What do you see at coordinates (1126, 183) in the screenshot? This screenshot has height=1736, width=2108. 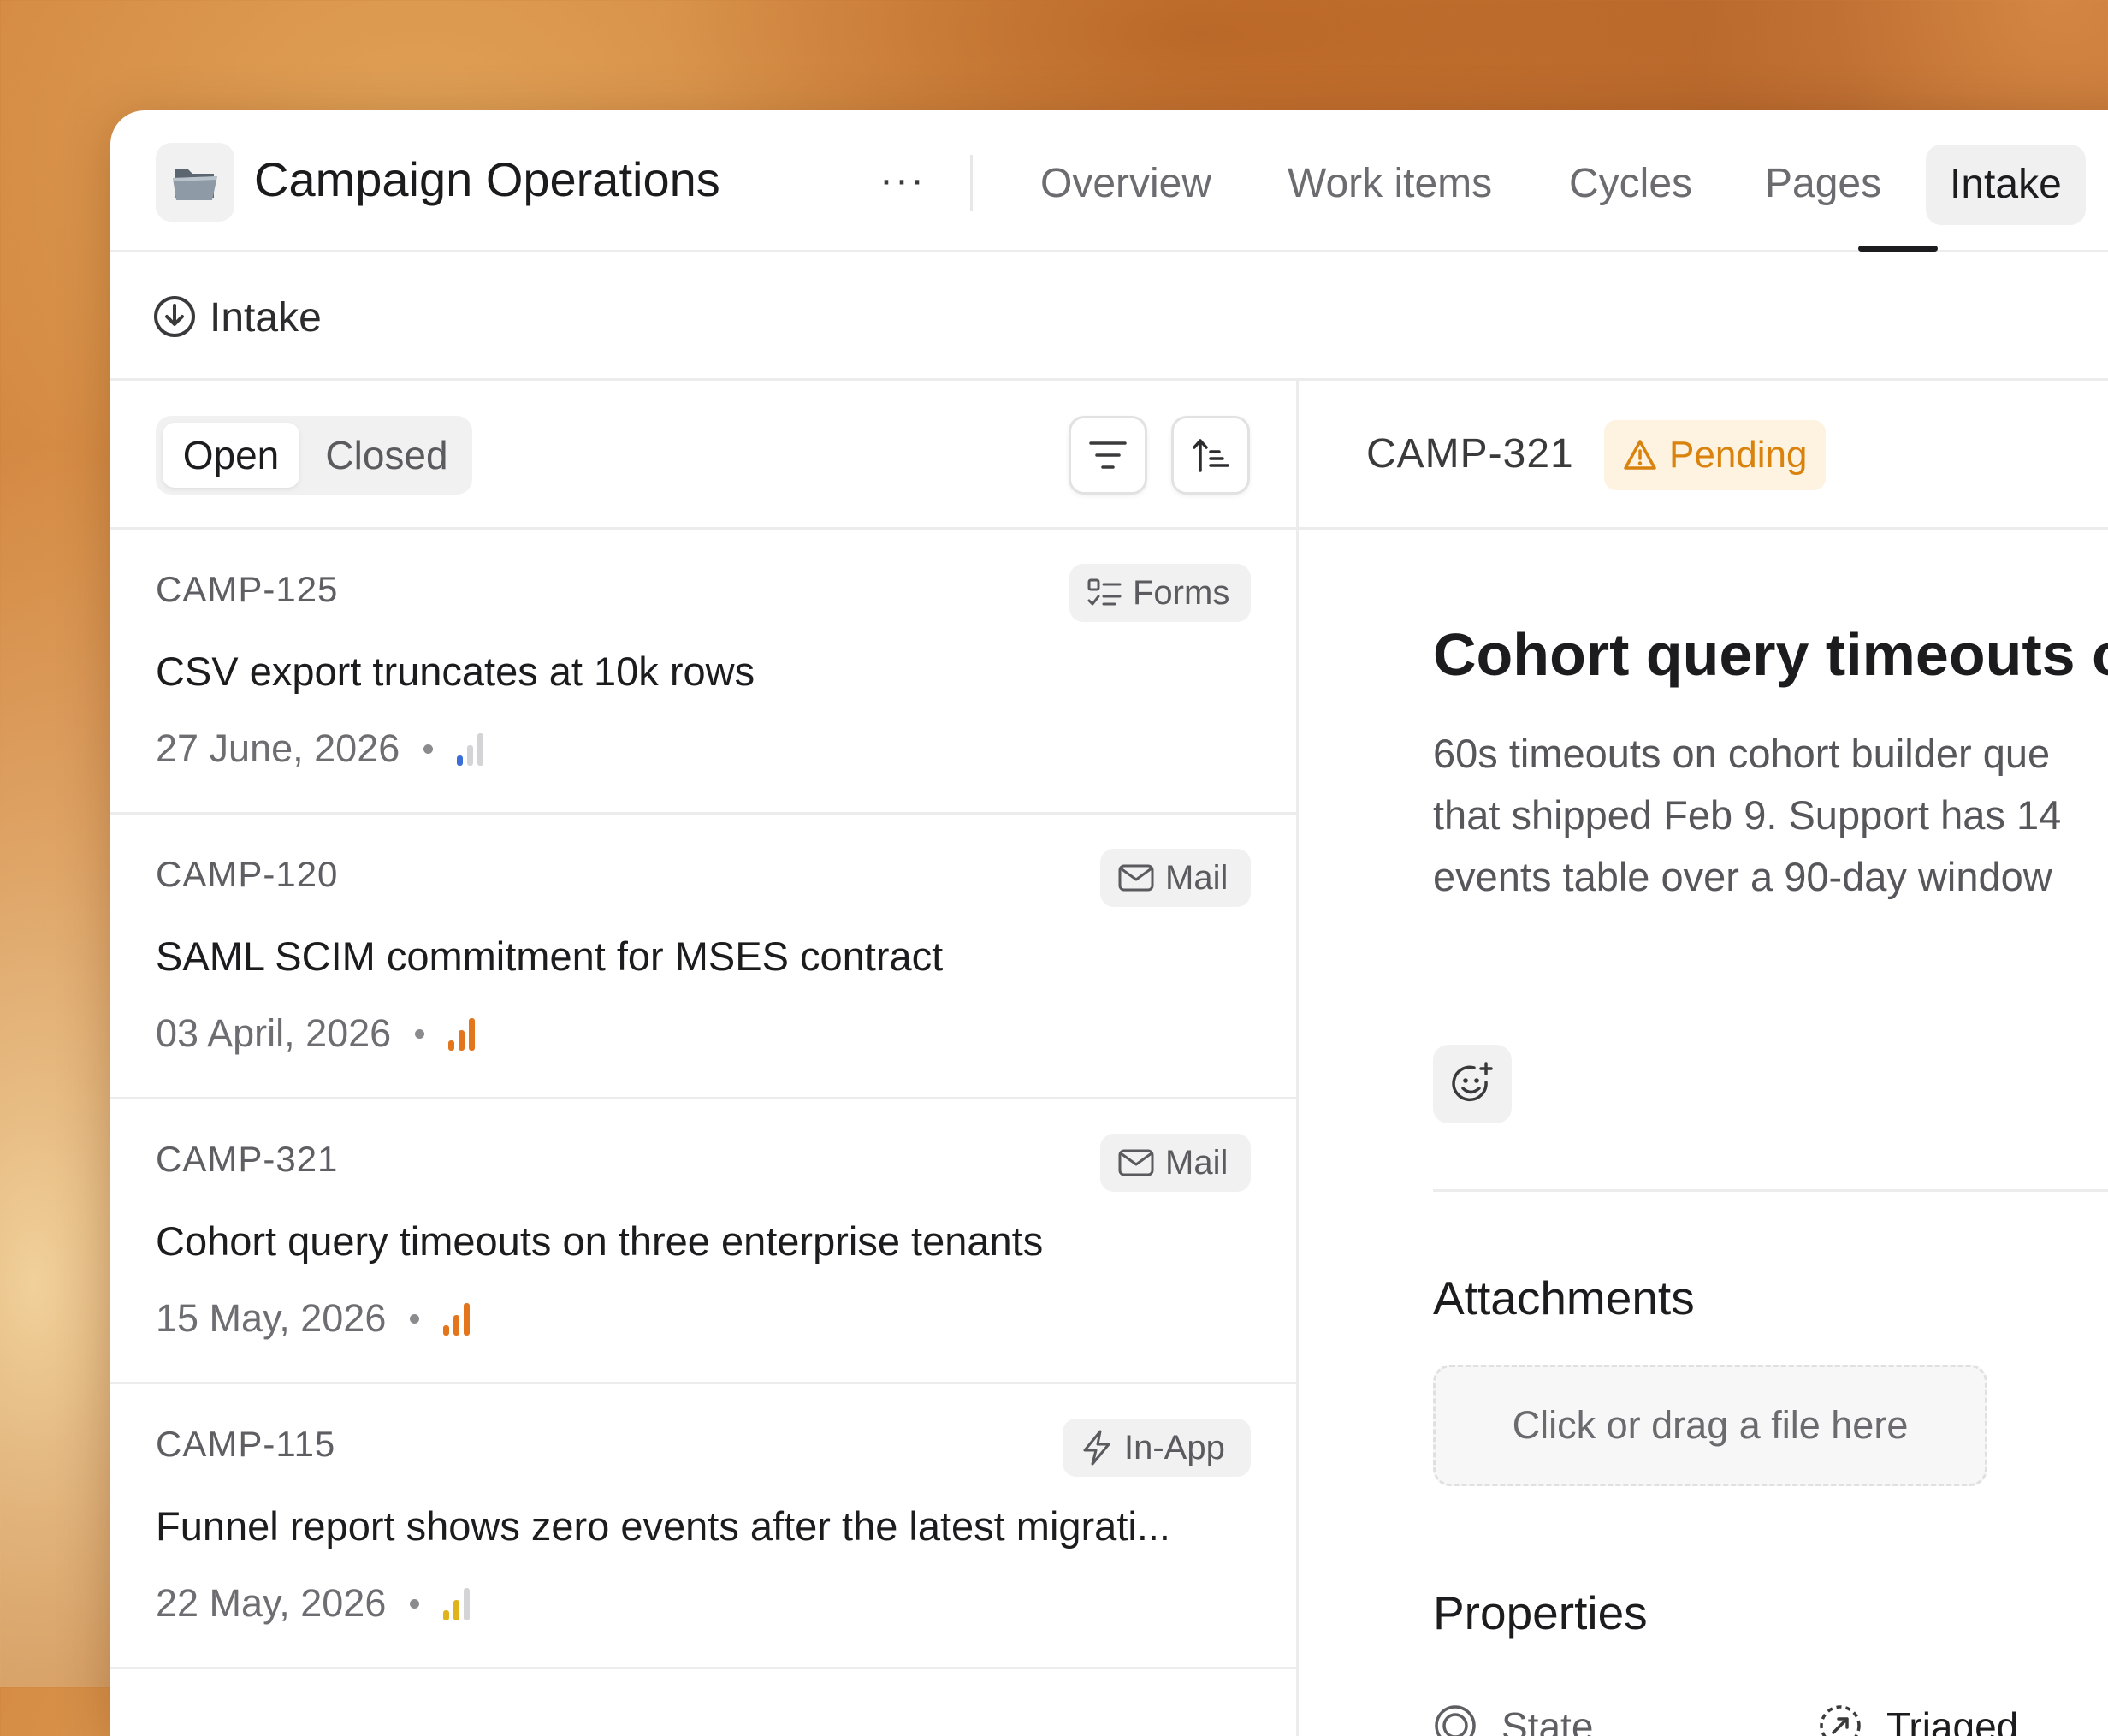 I see `tab-overview: Overview` at bounding box center [1126, 183].